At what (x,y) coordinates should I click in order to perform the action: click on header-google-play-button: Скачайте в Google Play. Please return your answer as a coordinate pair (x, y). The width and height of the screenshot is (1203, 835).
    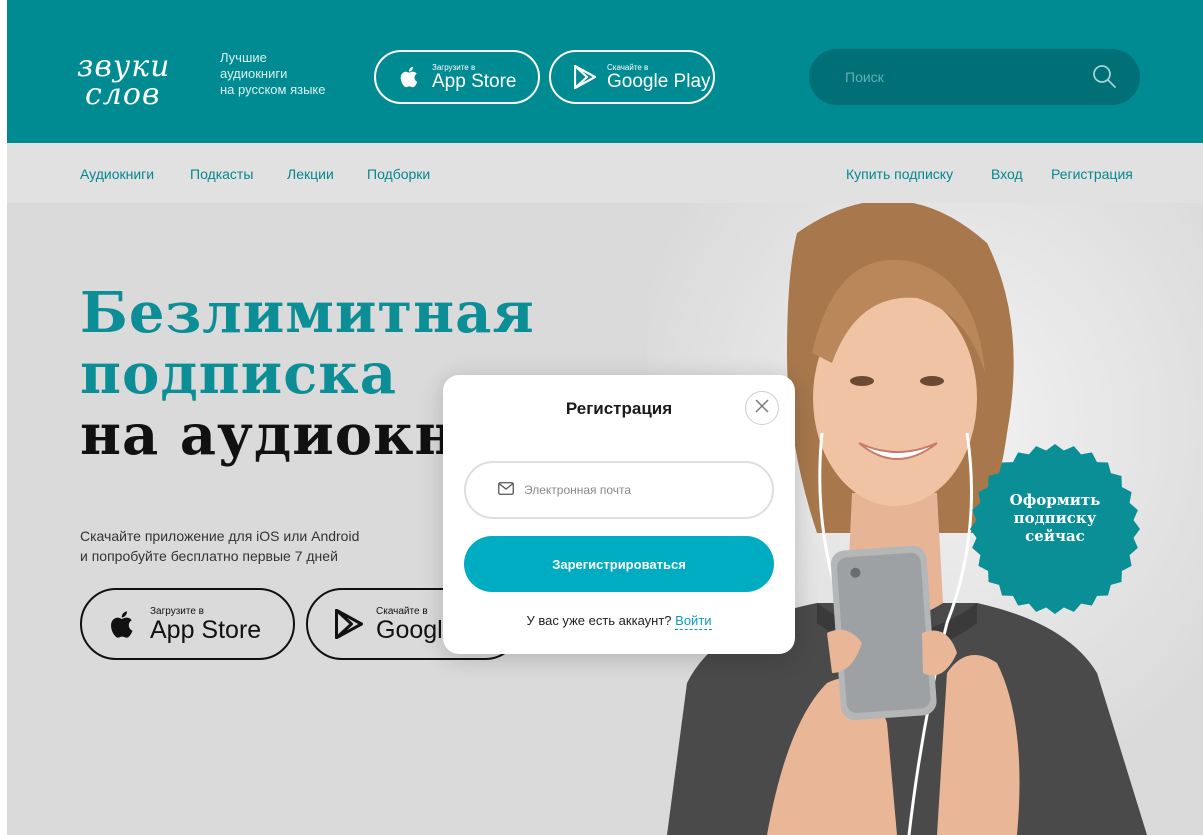
    Looking at the image, I should click on (632, 77).